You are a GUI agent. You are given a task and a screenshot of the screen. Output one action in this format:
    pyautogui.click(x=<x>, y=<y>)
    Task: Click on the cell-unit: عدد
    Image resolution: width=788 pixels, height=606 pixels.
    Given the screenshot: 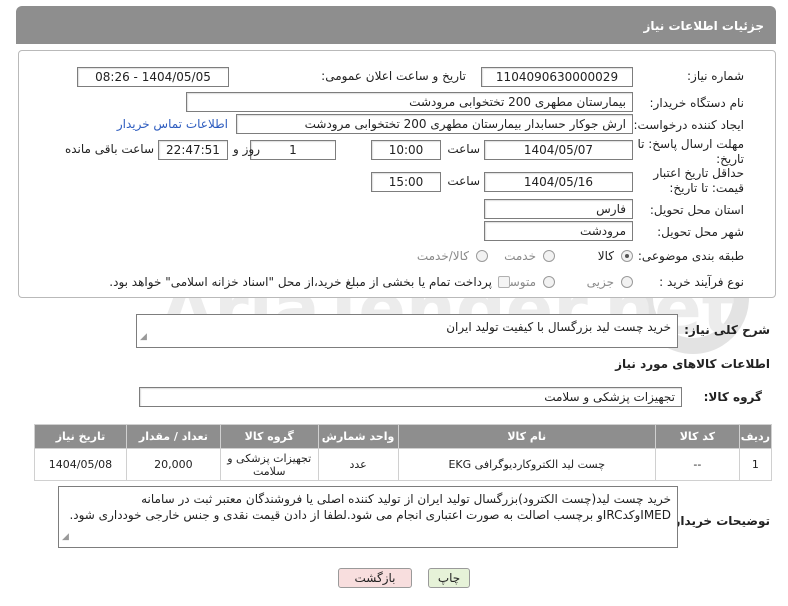 What is the action you would take?
    pyautogui.click(x=358, y=464)
    